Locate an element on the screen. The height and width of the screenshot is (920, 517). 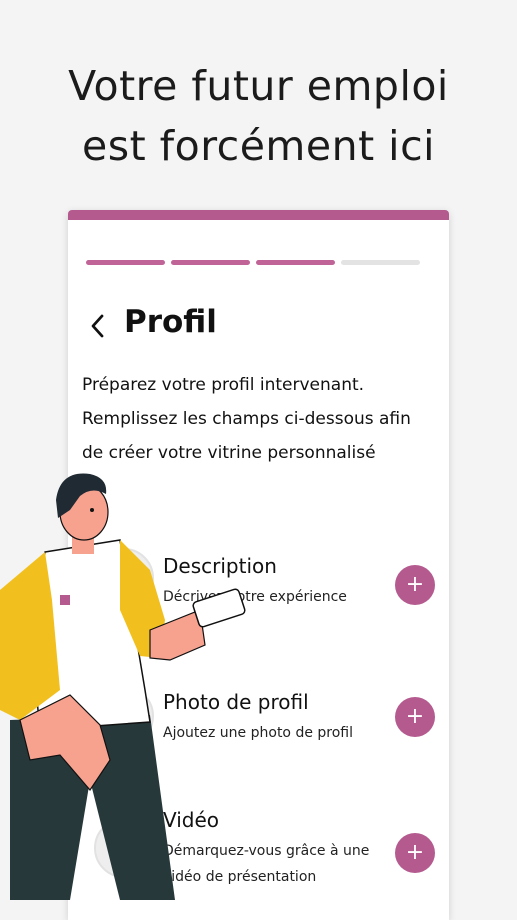
add-photo-button: + is located at coordinates (415, 717).